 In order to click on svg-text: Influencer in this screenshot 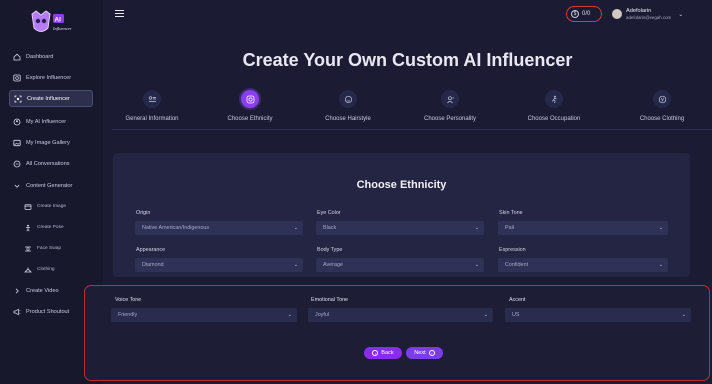, I will do `click(62, 28)`.